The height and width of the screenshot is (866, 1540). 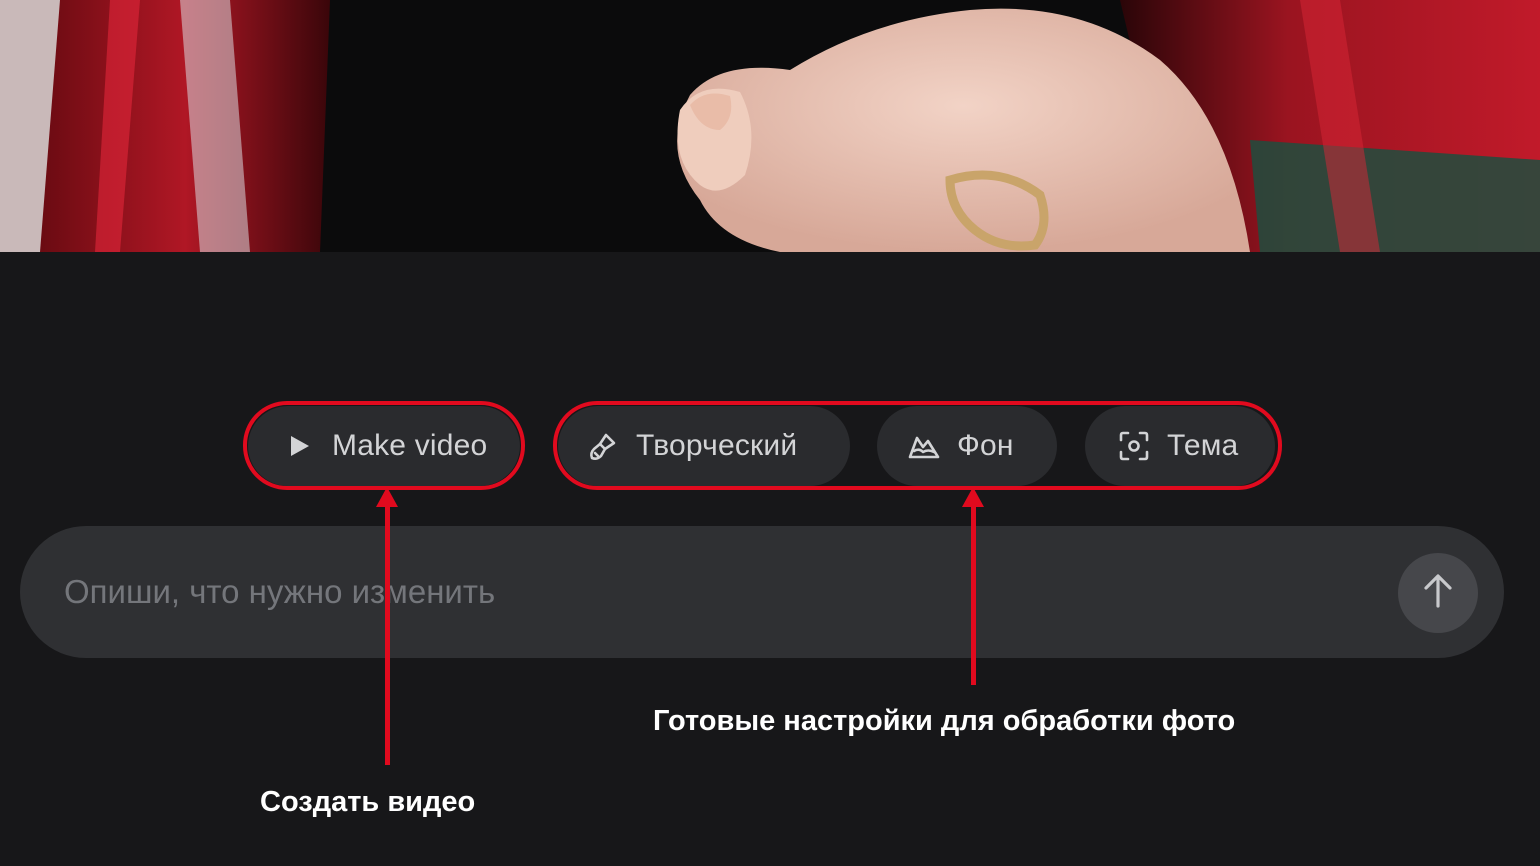 What do you see at coordinates (603, 446) in the screenshot?
I see `brush-icon` at bounding box center [603, 446].